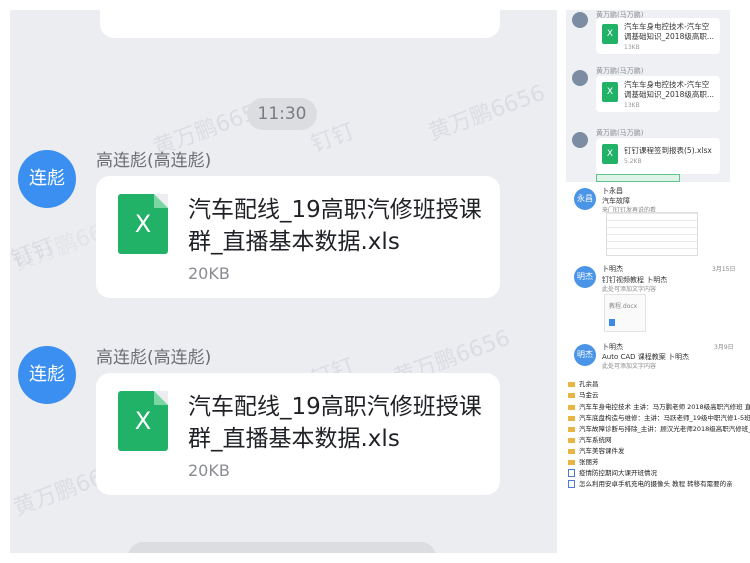 The image size is (750, 563). Describe the element at coordinates (650, 483) in the screenshot. I see `list-item: 怎么利用安卓手机充电的摄像头 教程 转移有需要的亲` at that location.